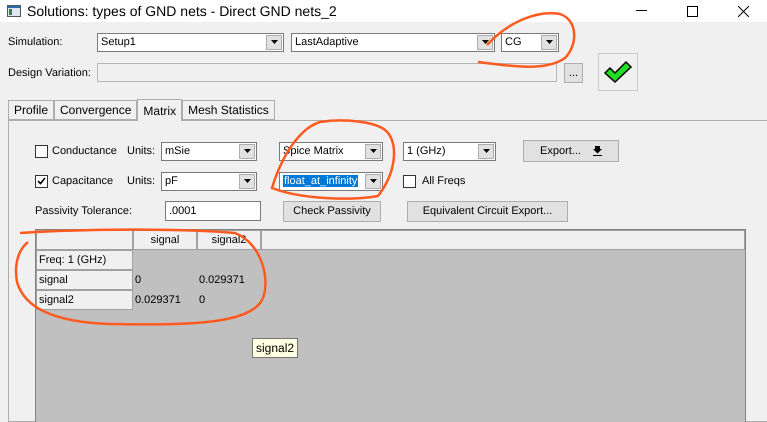 The image size is (767, 422). What do you see at coordinates (209, 151) in the screenshot?
I see `dropdown: mSie` at bounding box center [209, 151].